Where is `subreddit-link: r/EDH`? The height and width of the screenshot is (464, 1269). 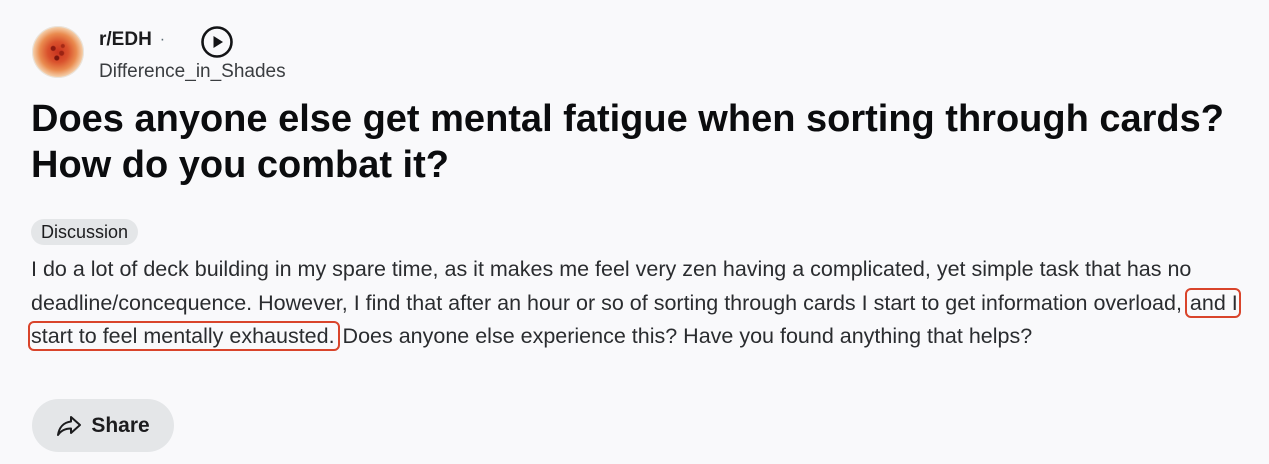
subreddit-link: r/EDH is located at coordinates (125, 40).